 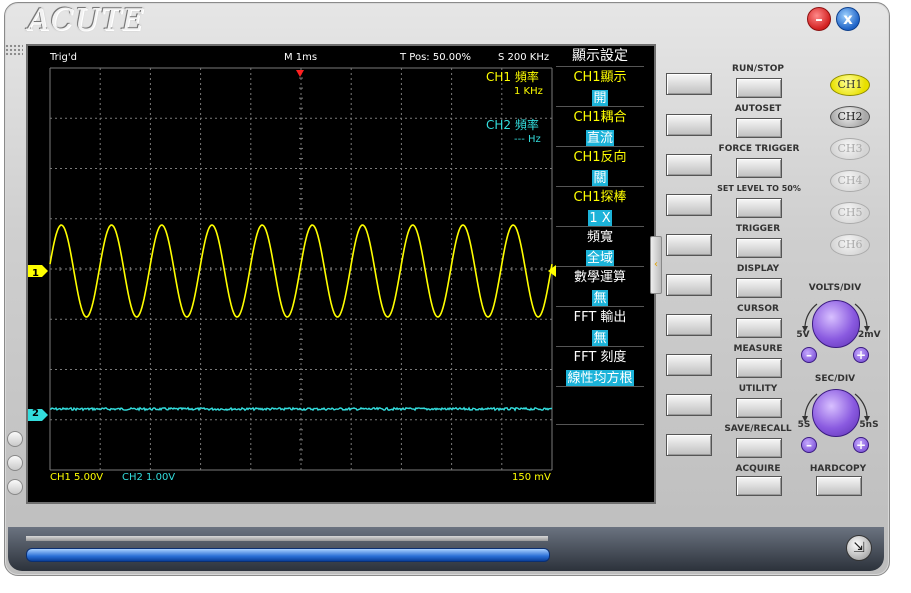 I want to click on trigger-label: TRIGGER, so click(x=758, y=229).